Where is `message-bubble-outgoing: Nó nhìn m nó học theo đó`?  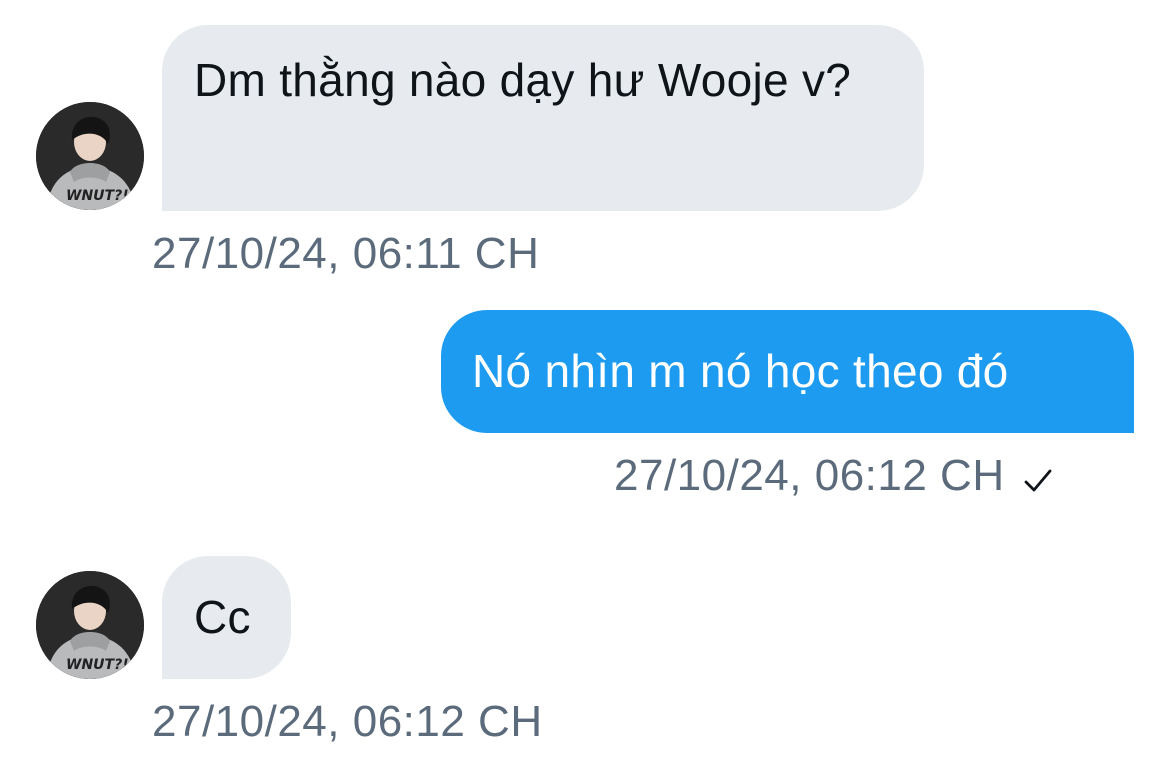 message-bubble-outgoing: Nó nhìn m nó học theo đó is located at coordinates (787, 371).